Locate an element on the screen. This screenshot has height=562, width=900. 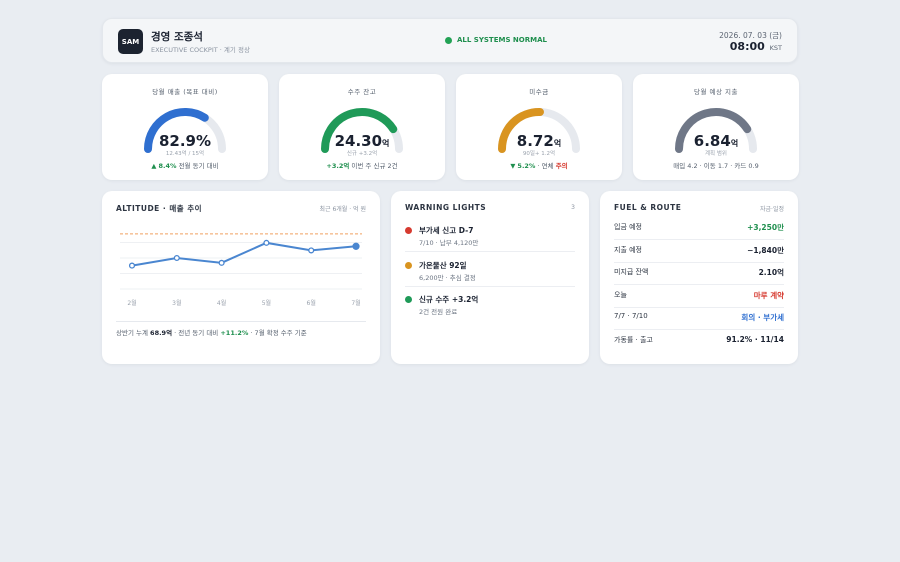
warning-item-title: 부가세 신고 D-7 is located at coordinates (446, 230).